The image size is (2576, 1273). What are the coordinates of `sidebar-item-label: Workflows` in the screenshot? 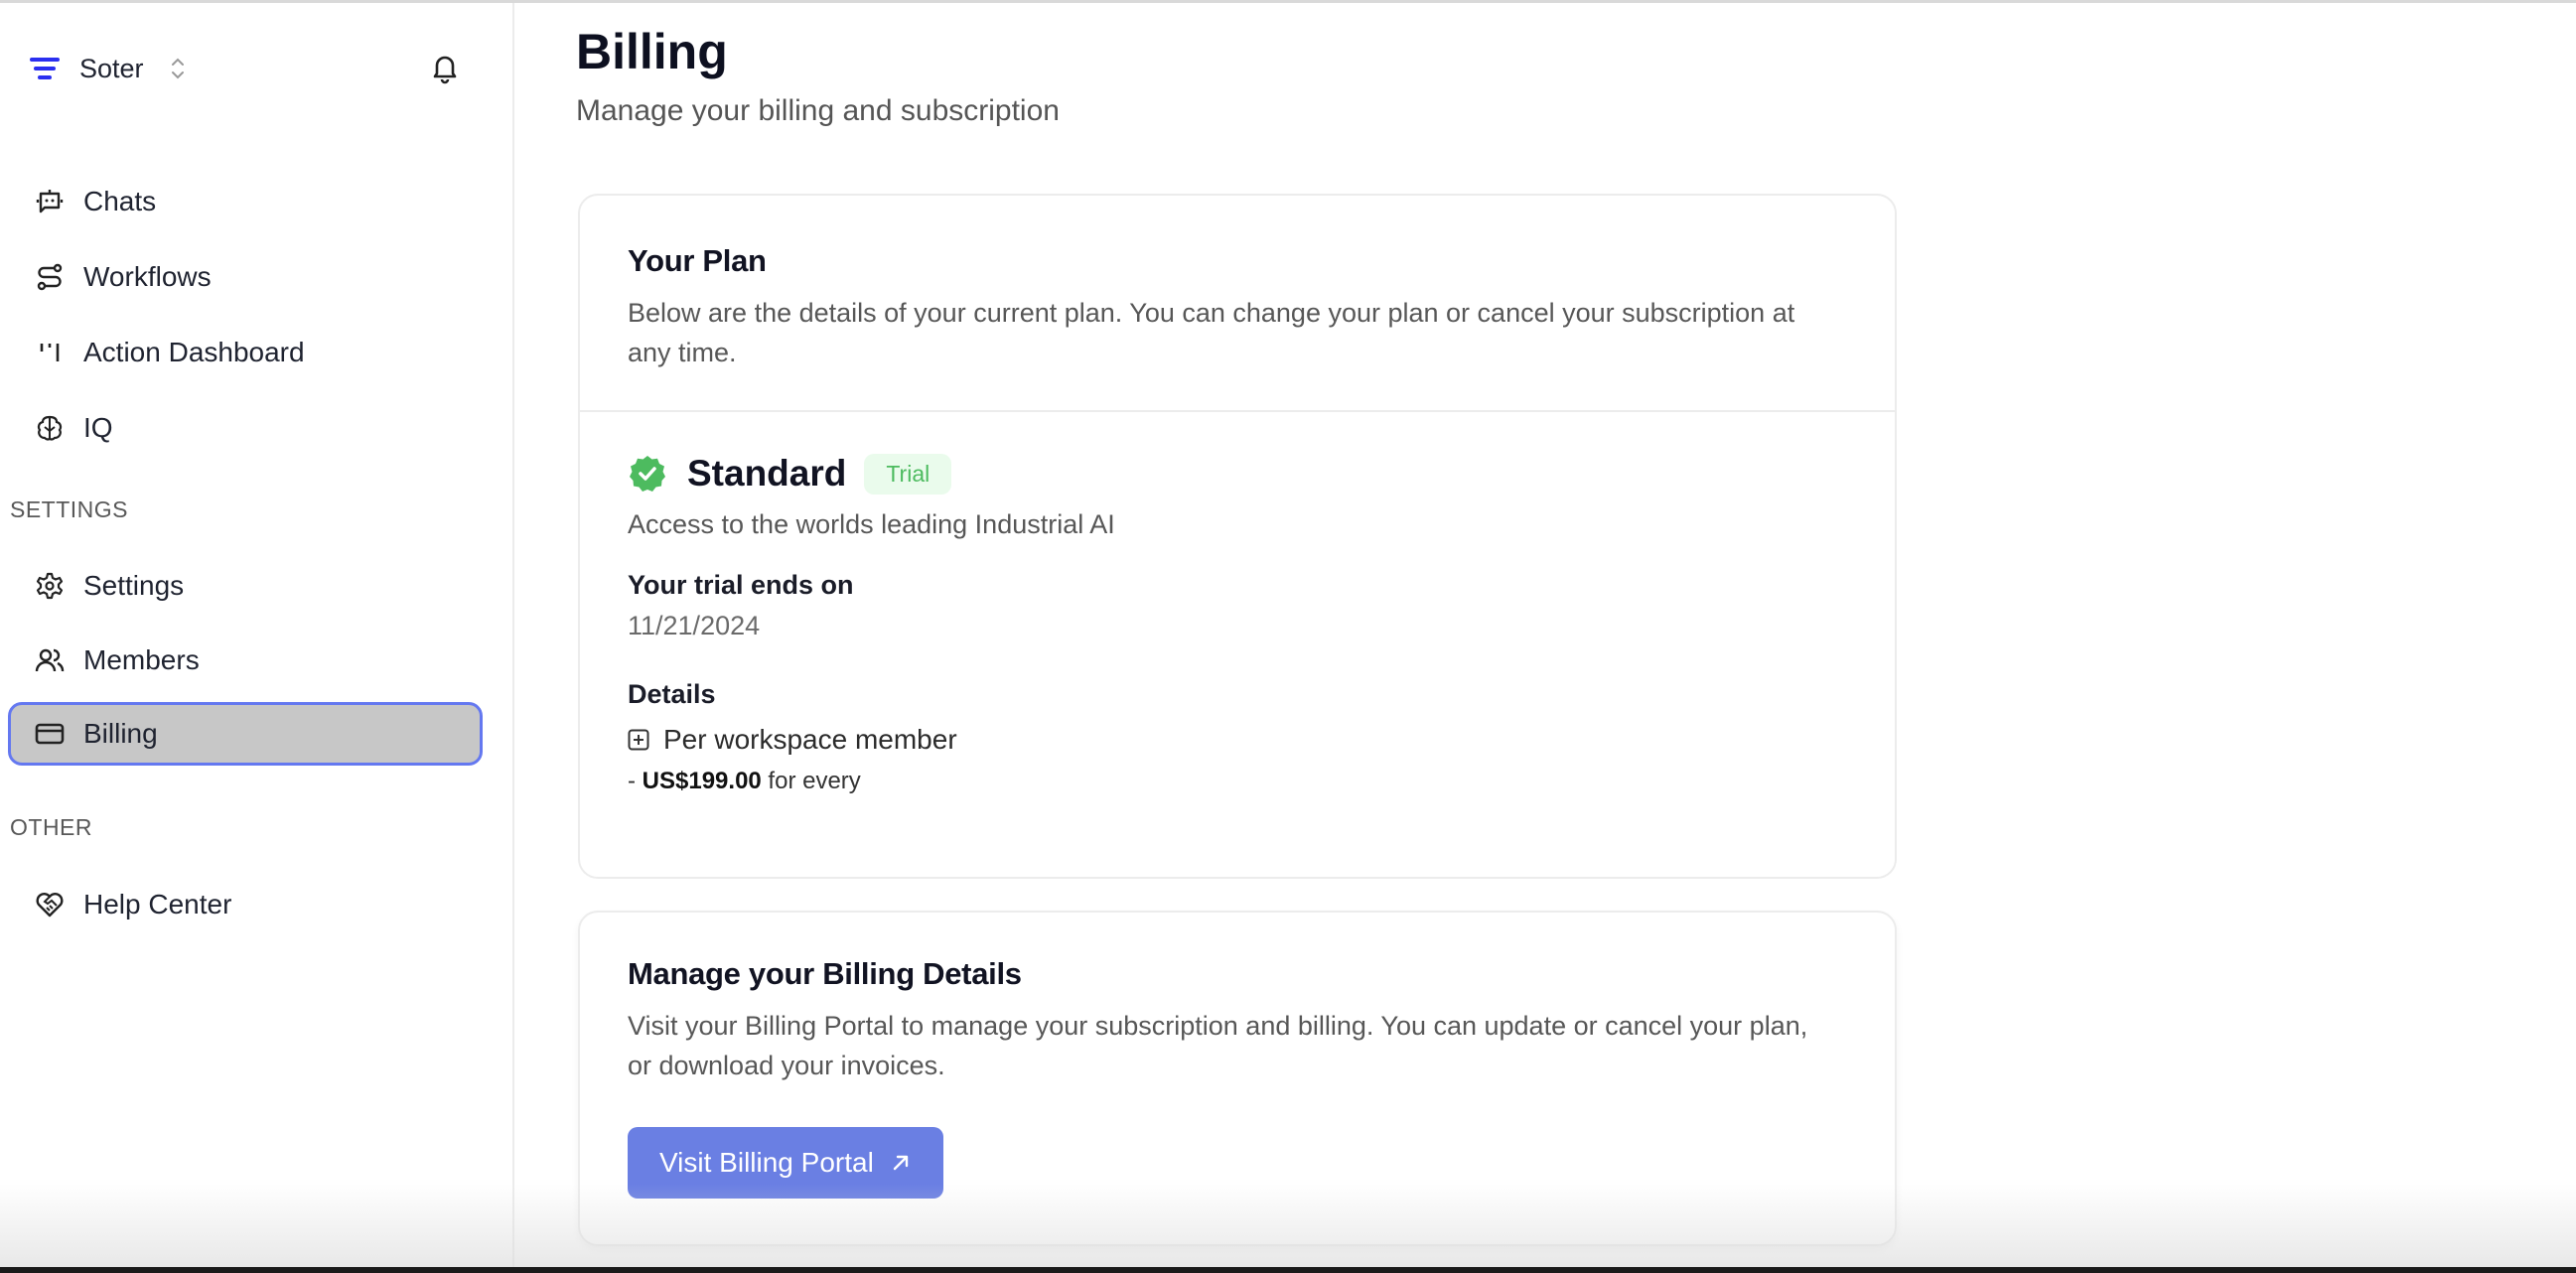 It's located at (147, 276).